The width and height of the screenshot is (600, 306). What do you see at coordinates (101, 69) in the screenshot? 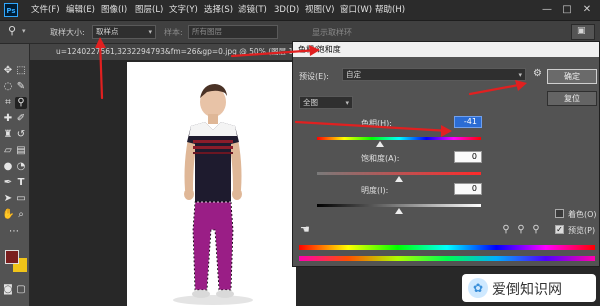
I see `arrow-to-sample-size` at bounding box center [101, 69].